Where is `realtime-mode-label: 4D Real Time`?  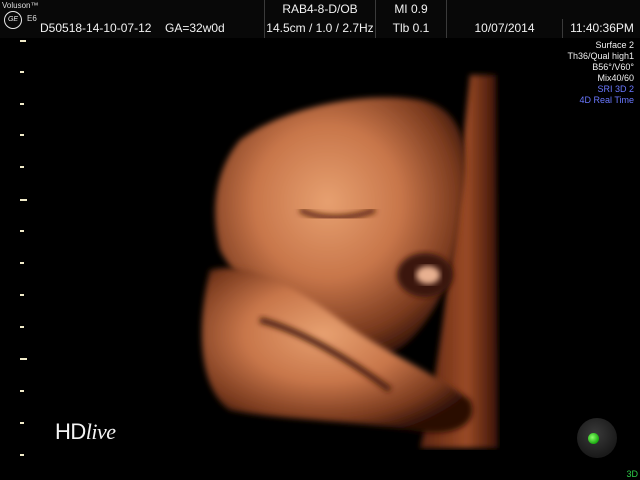 realtime-mode-label: 4D Real Time is located at coordinates (606, 100).